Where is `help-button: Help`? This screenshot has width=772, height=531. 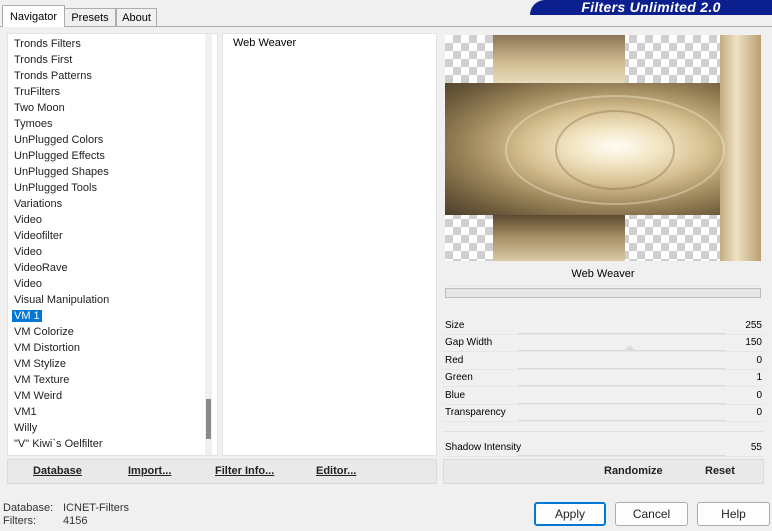 help-button: Help is located at coordinates (733, 514).